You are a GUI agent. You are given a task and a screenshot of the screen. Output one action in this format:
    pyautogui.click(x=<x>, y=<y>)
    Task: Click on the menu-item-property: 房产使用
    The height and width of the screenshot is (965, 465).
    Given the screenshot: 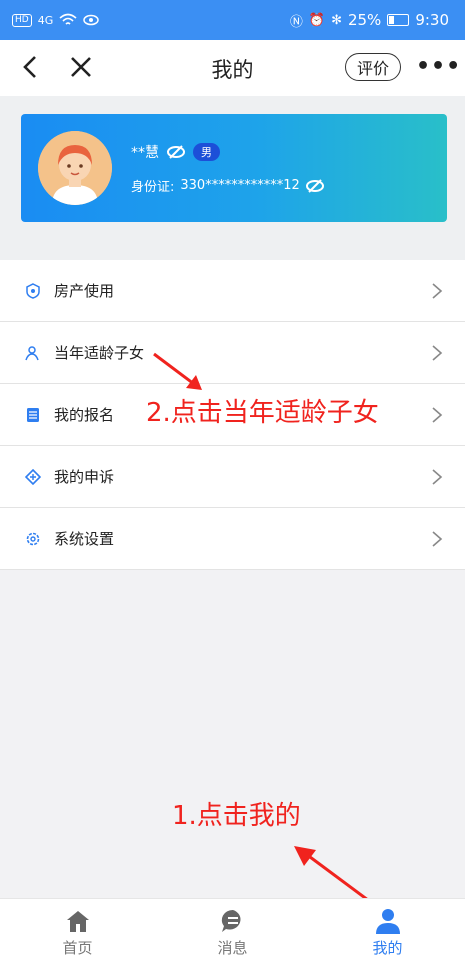 What is the action you would take?
    pyautogui.click(x=232, y=291)
    